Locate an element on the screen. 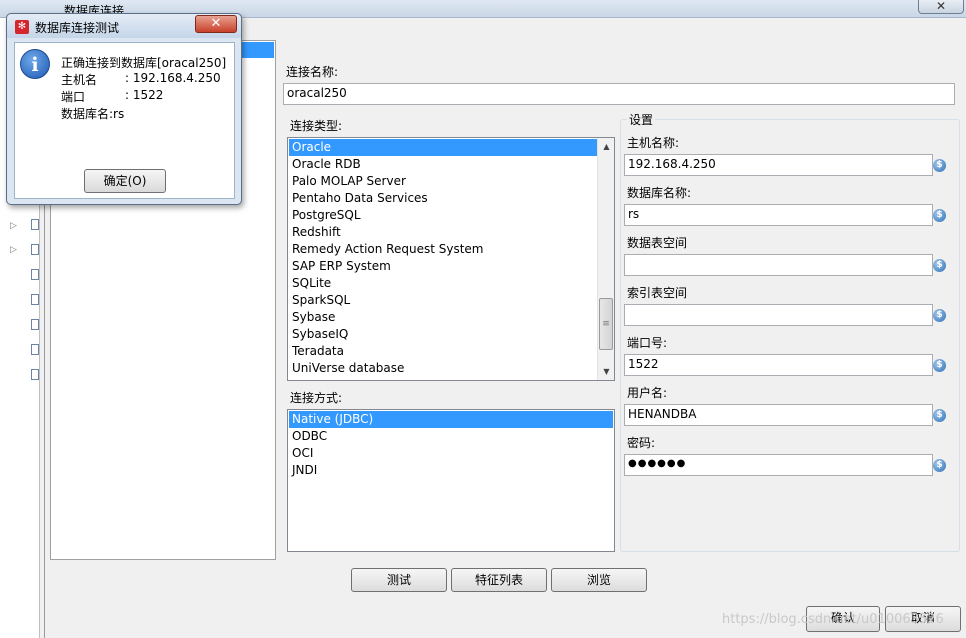 The image size is (966, 638). popup-message-line: 正确连接到数据库[oracal250] is located at coordinates (144, 63).